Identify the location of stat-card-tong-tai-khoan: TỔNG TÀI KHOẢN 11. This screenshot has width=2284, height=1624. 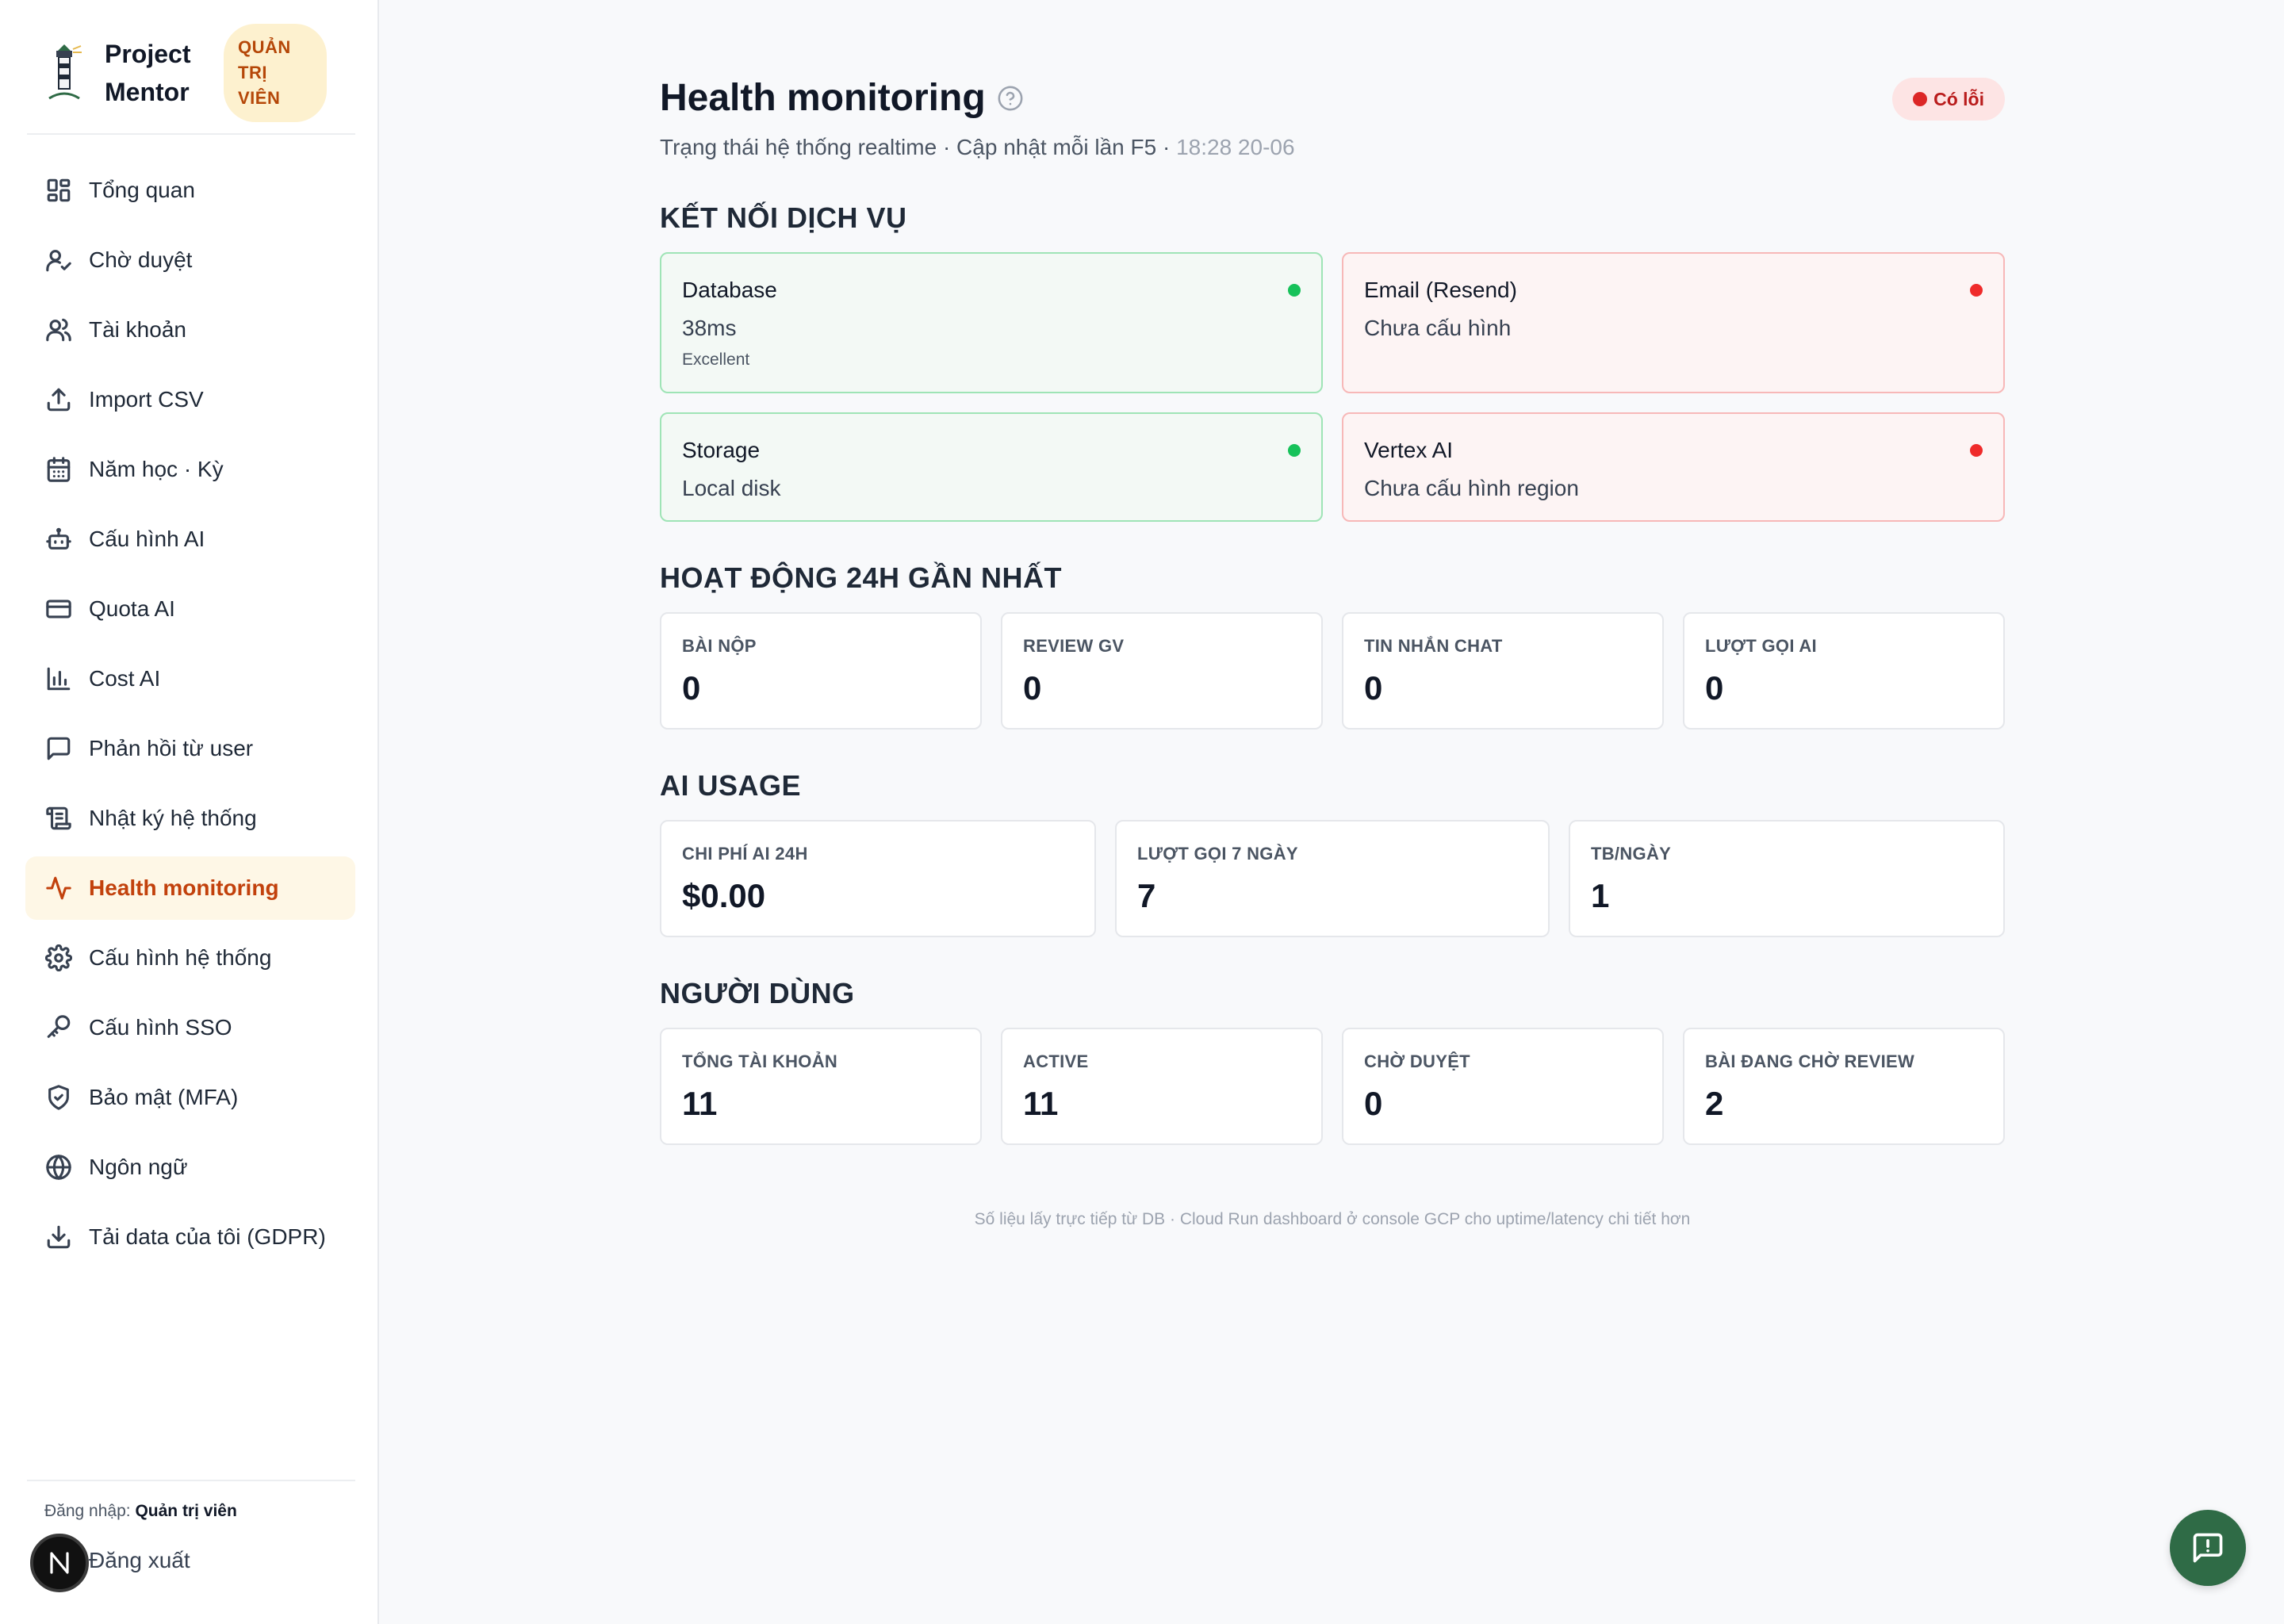
(821, 1086).